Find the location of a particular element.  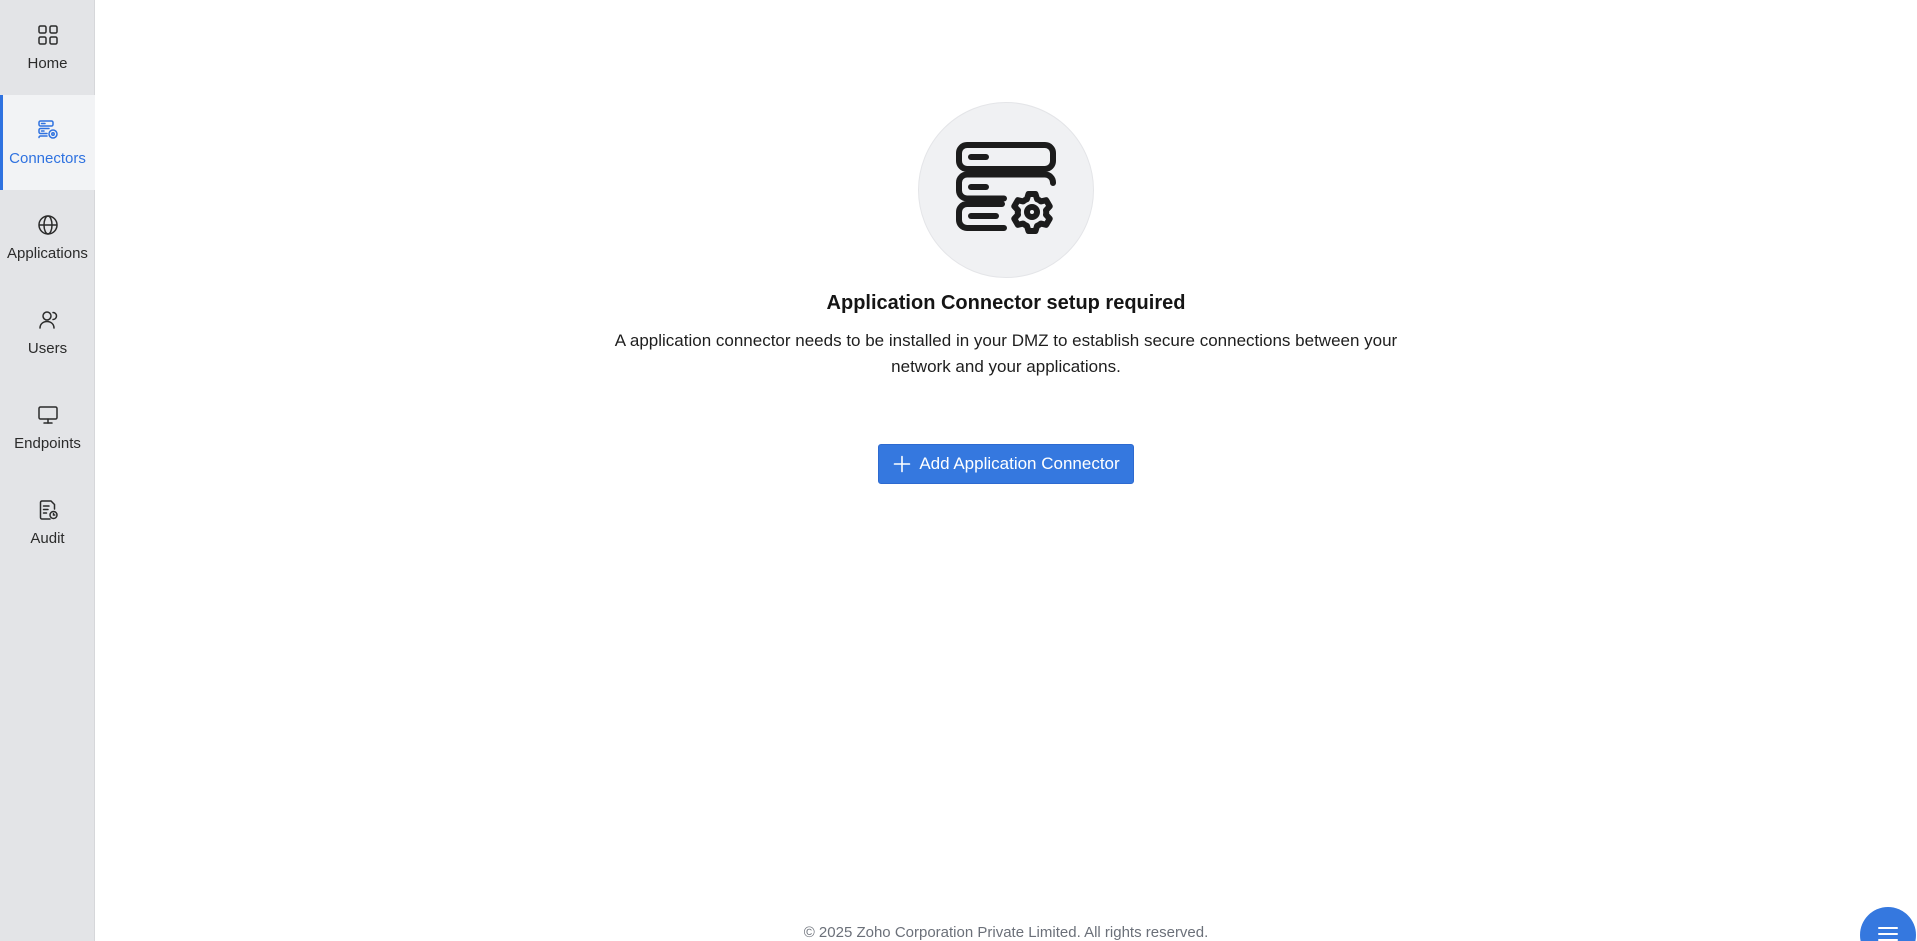

connectors-icon is located at coordinates (48, 130).